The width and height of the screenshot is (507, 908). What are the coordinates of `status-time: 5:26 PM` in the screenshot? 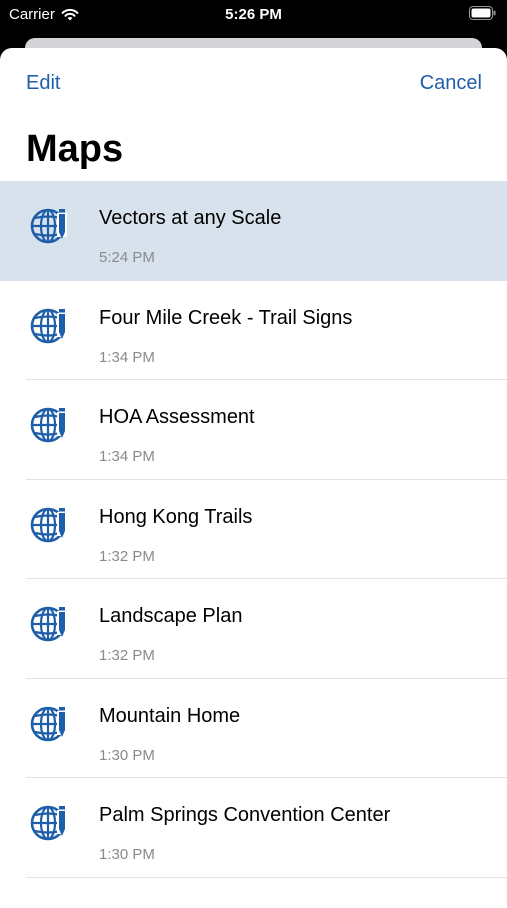 It's located at (253, 14).